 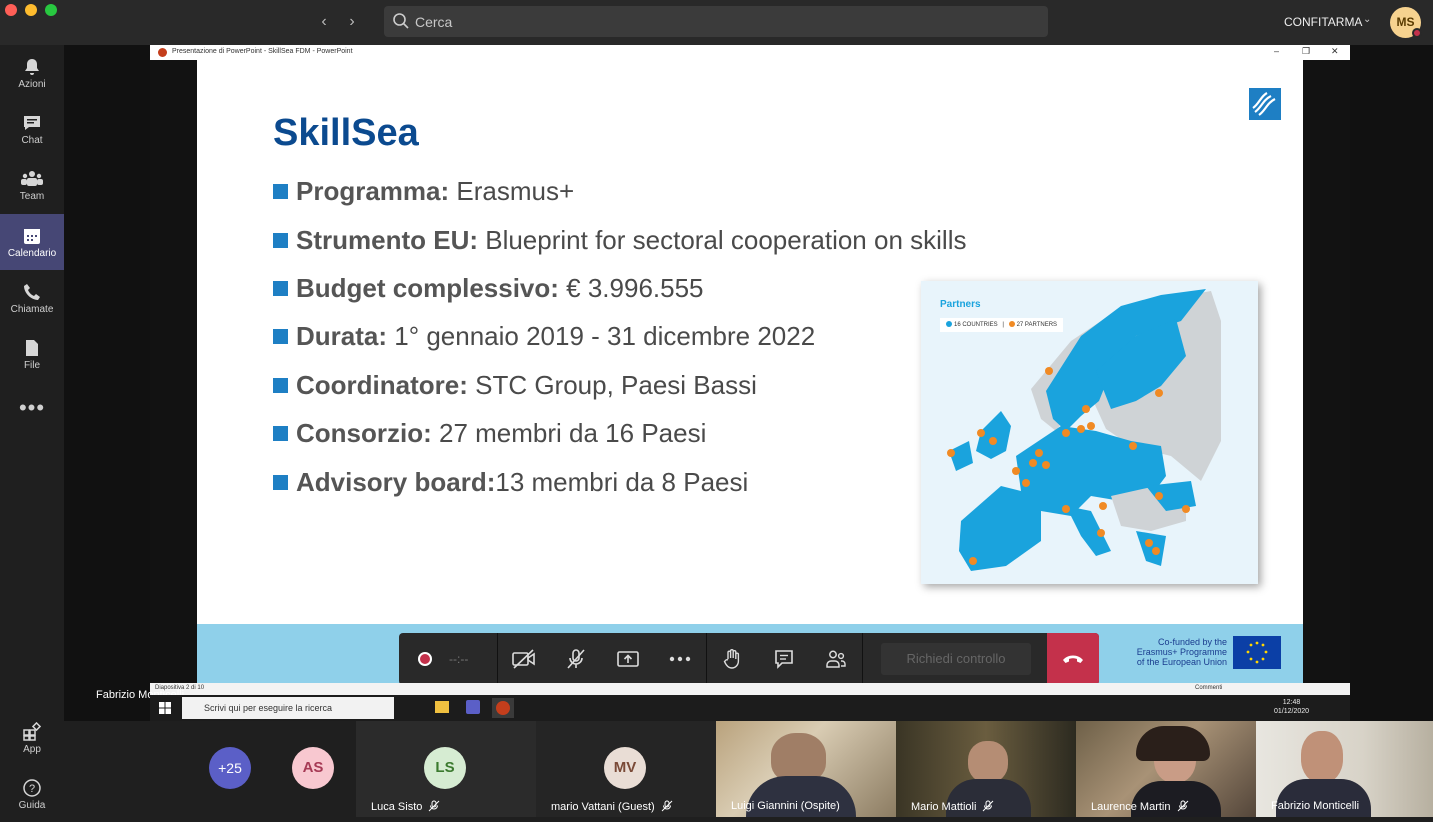 I want to click on rail-item-azioni: Azioni, so click(x=32, y=73).